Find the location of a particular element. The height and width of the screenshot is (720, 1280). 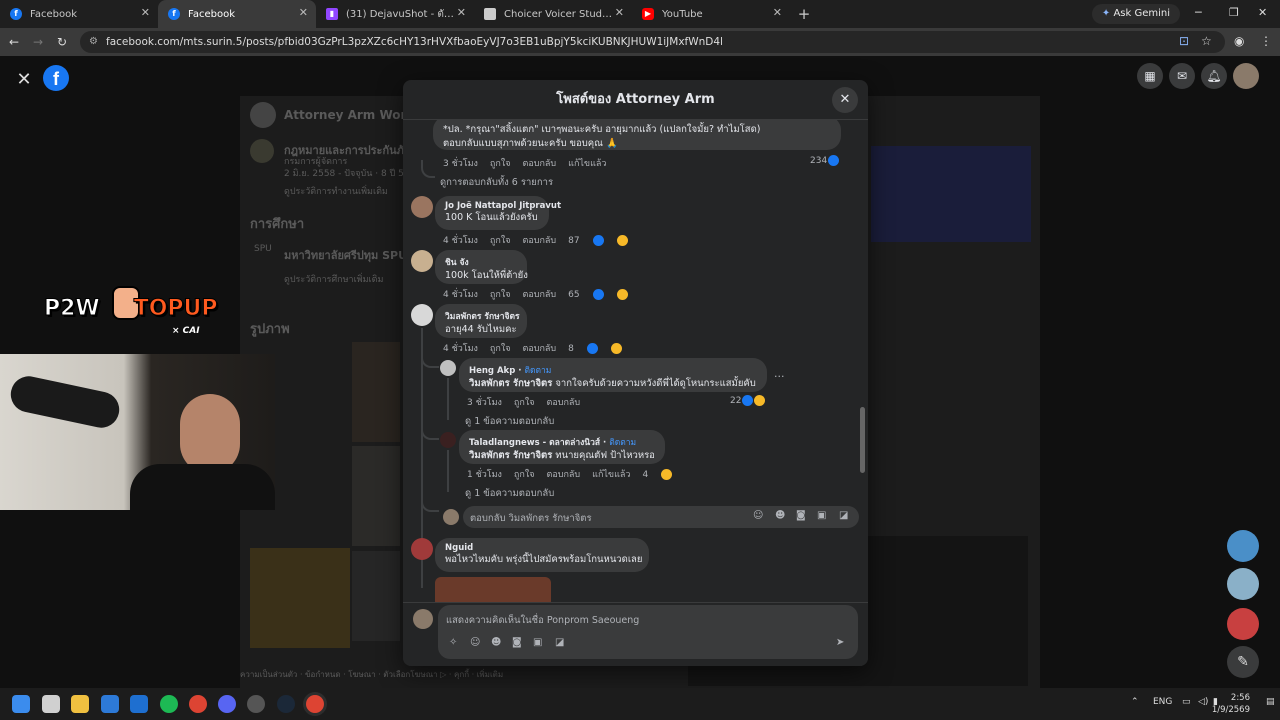

minimize-icon: ─ is located at coordinates (1198, 12).